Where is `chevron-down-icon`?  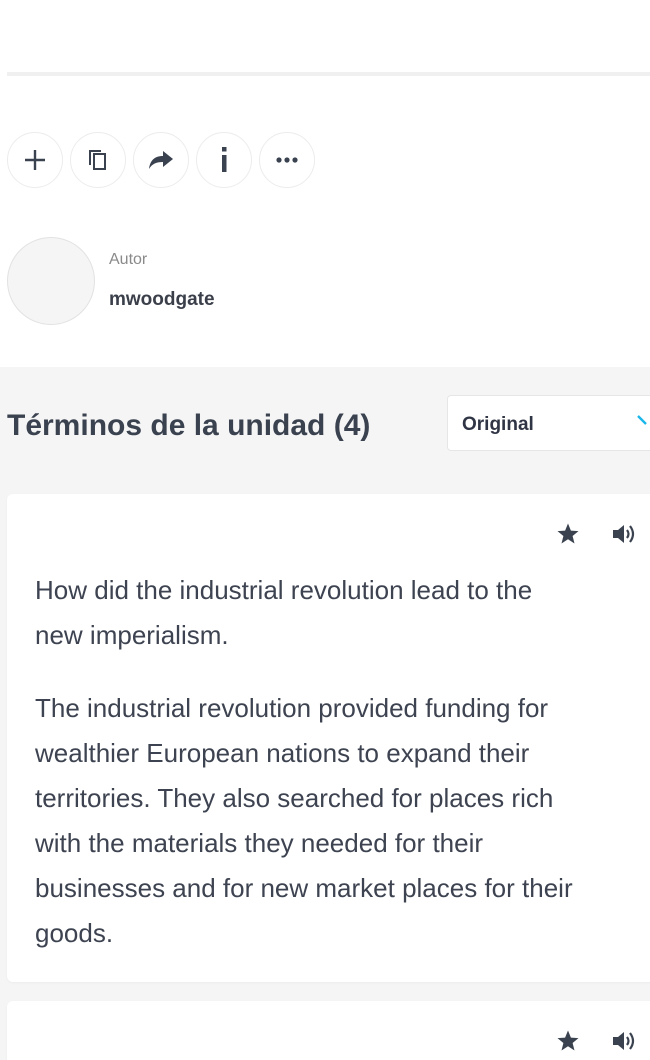
chevron-down-icon is located at coordinates (642, 420).